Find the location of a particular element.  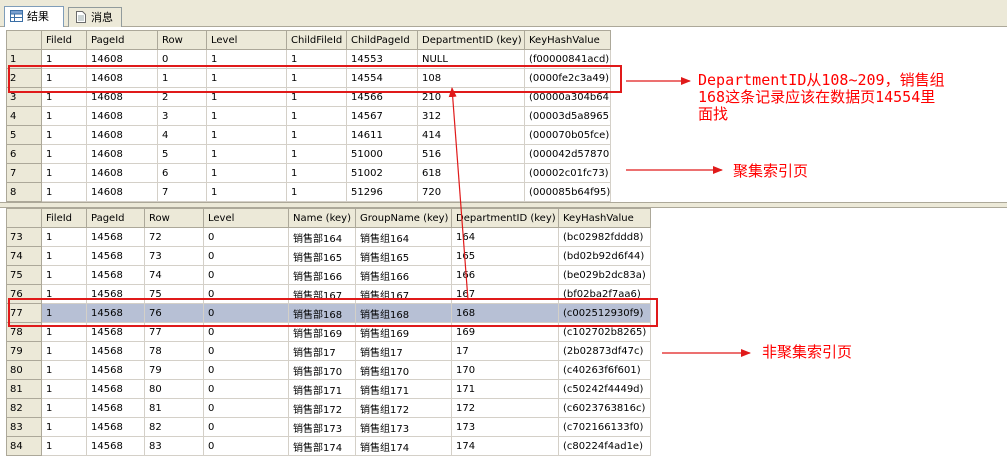

table-cell: 销售组164 is located at coordinates (403, 237).